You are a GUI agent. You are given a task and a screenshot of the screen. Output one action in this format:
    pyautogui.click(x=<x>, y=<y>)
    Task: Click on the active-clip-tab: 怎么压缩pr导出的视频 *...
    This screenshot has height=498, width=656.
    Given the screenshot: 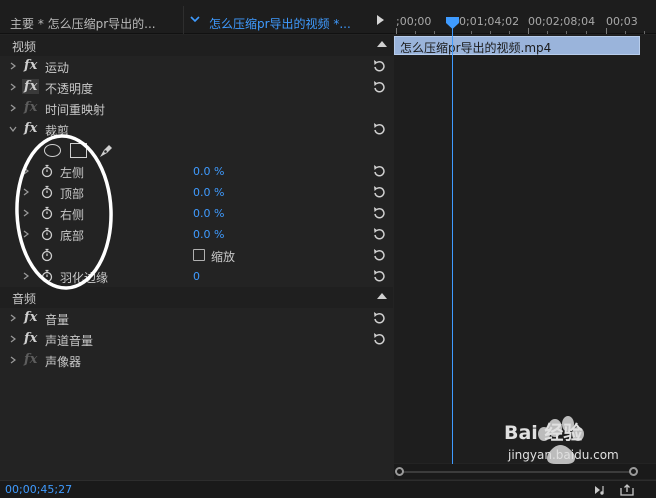 What is the action you would take?
    pyautogui.click(x=280, y=23)
    